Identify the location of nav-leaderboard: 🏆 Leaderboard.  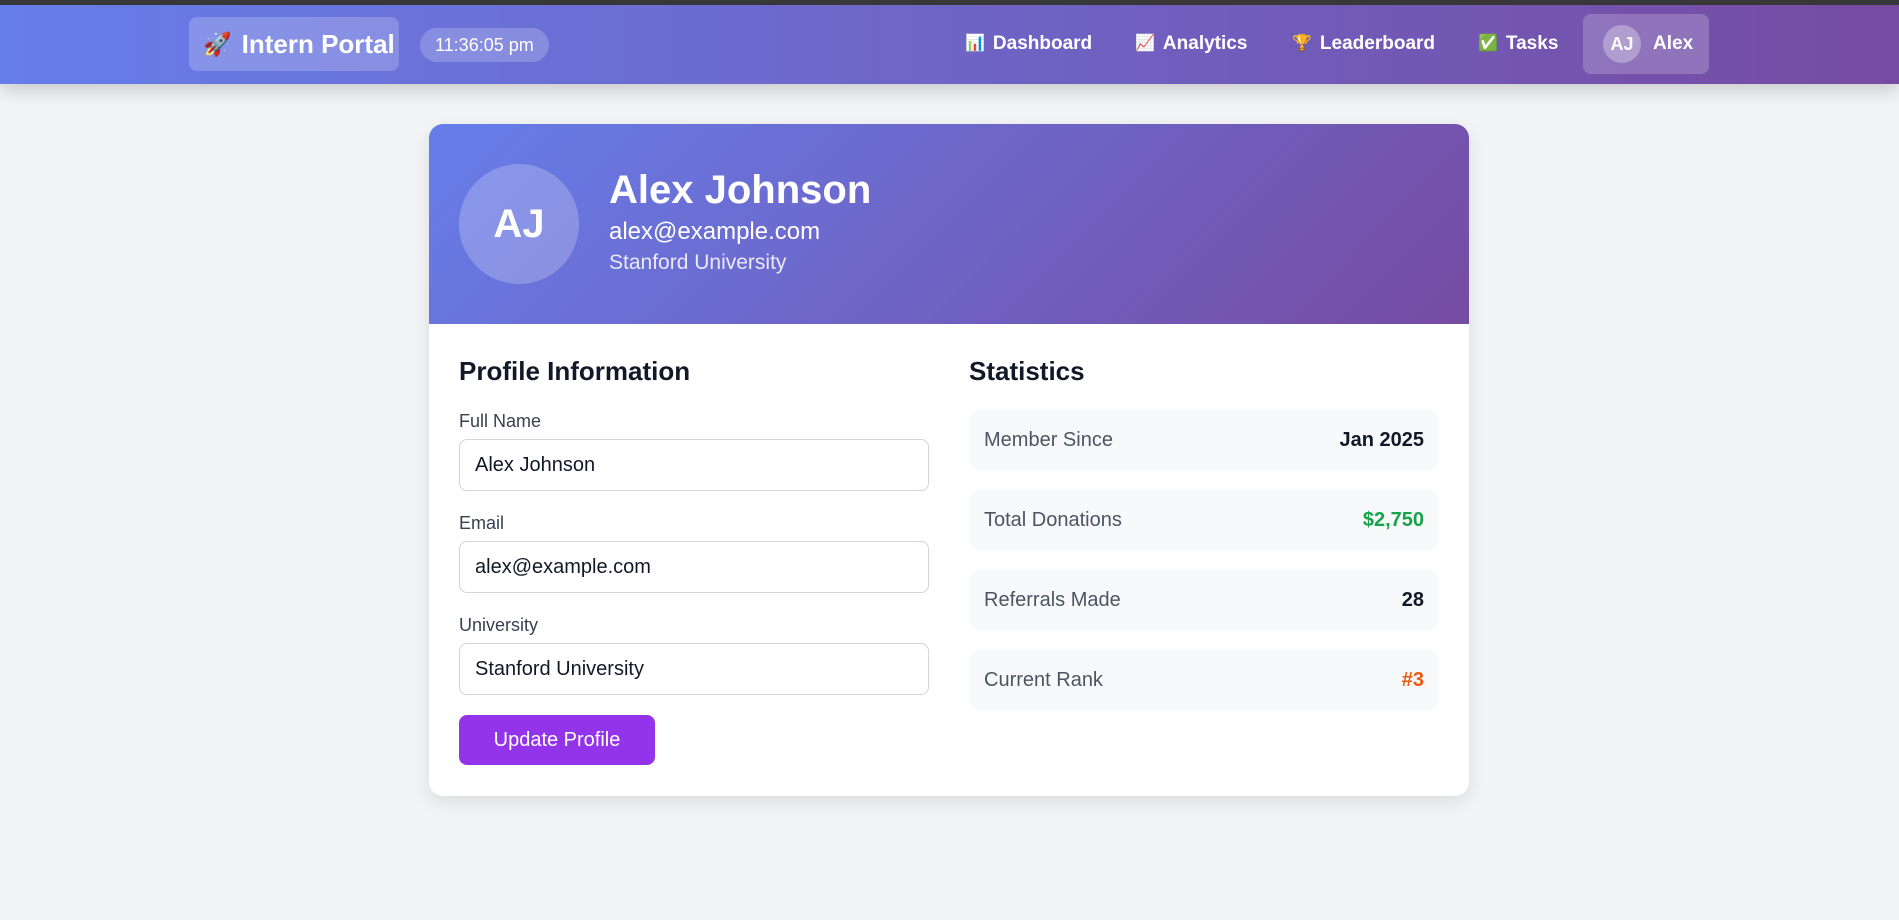
(1363, 44).